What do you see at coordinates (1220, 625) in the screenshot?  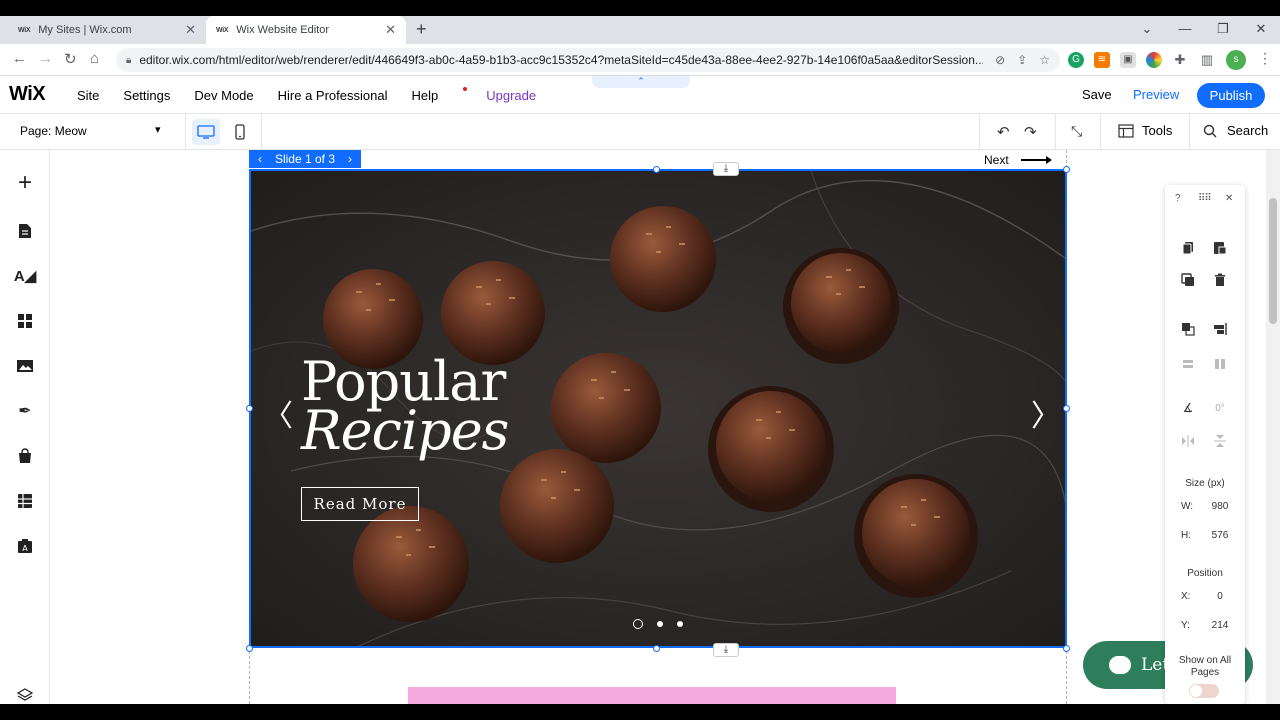 I see `y-field: 214` at bounding box center [1220, 625].